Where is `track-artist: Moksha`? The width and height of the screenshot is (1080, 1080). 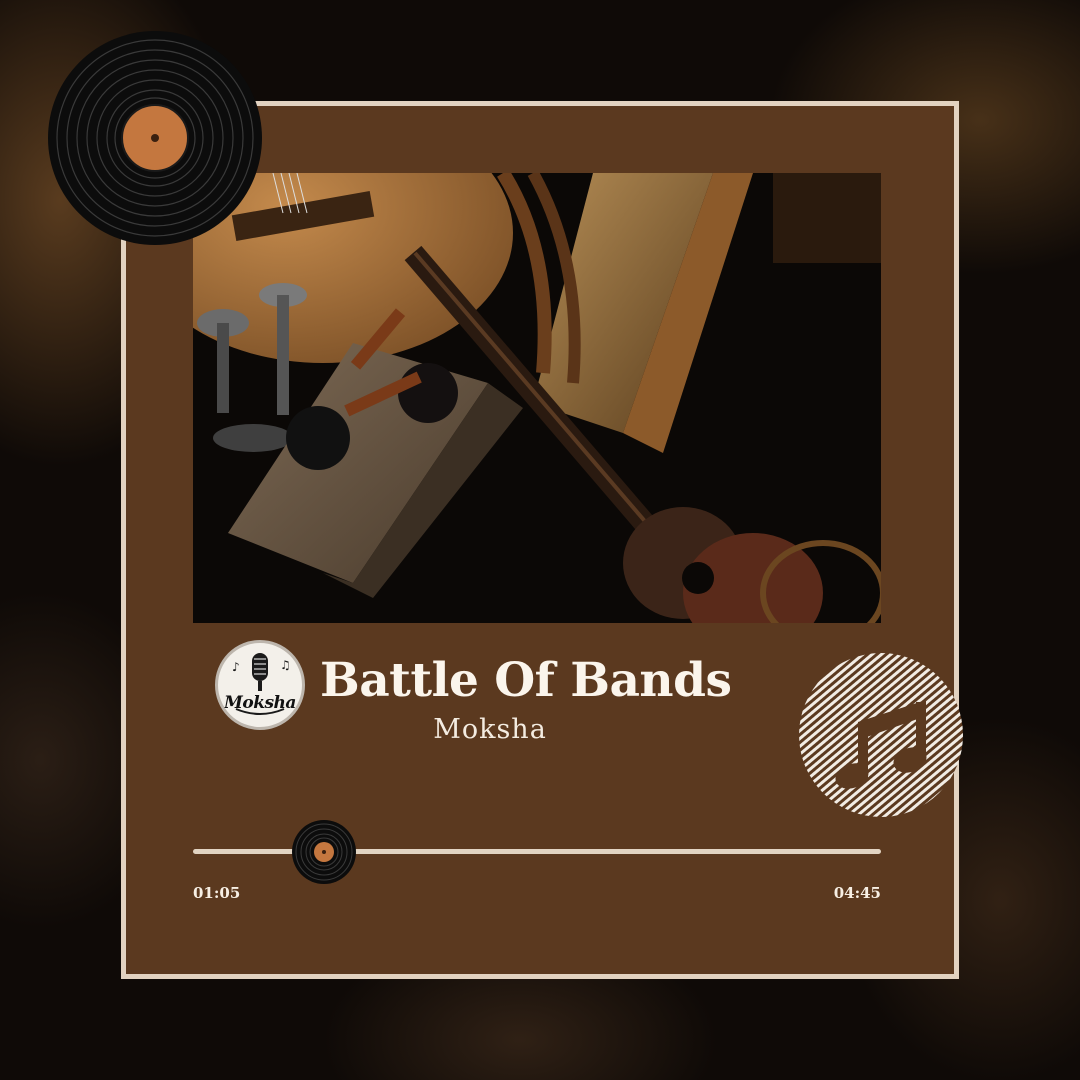
track-artist: Moksha is located at coordinates (490, 729).